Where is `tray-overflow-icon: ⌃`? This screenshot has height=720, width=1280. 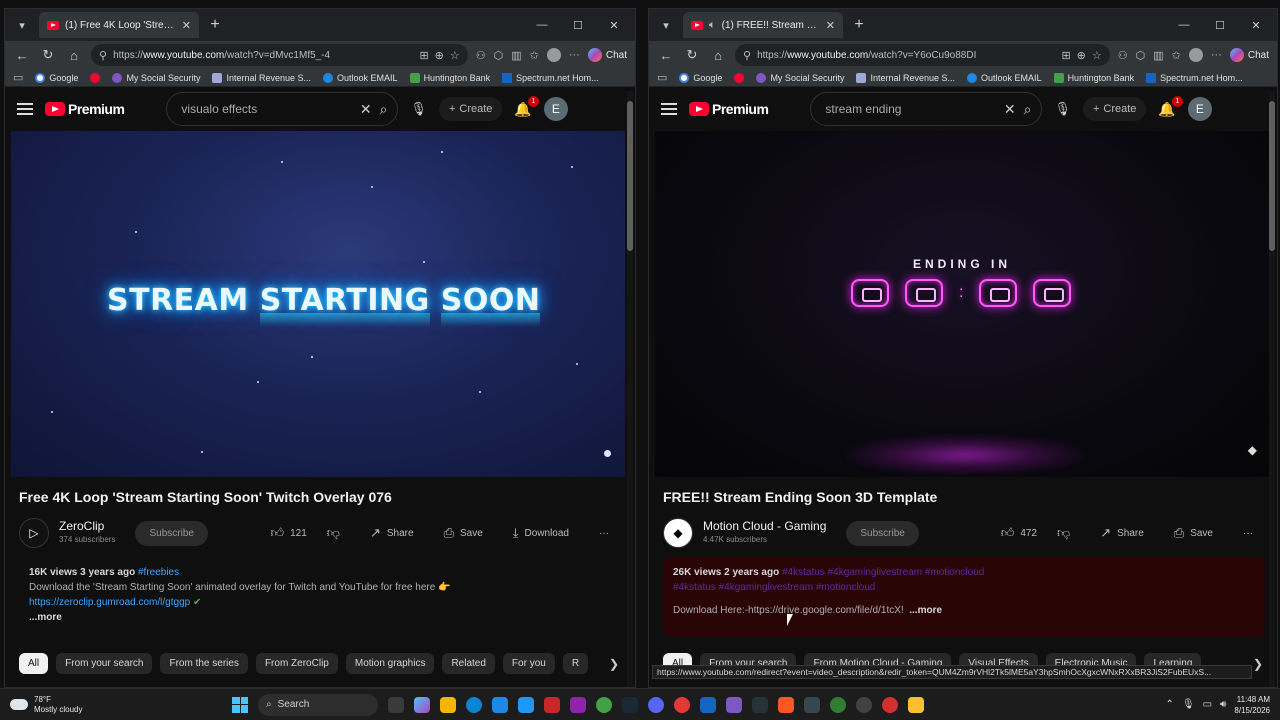
tray-overflow-icon: ⌃ is located at coordinates (1170, 704).